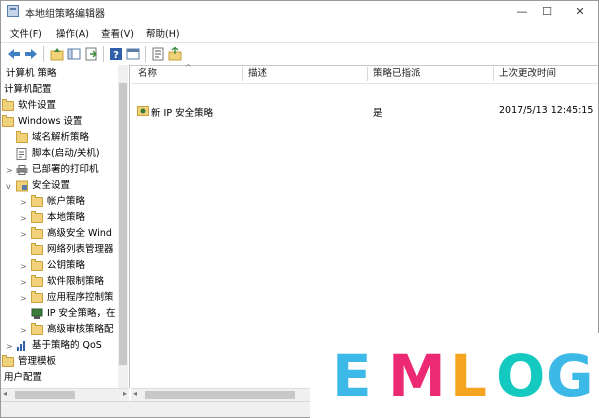 Image resolution: width=599 pixels, height=418 pixels. Describe the element at coordinates (147, 74) in the screenshot. I see `column-header-name: 名称` at that location.